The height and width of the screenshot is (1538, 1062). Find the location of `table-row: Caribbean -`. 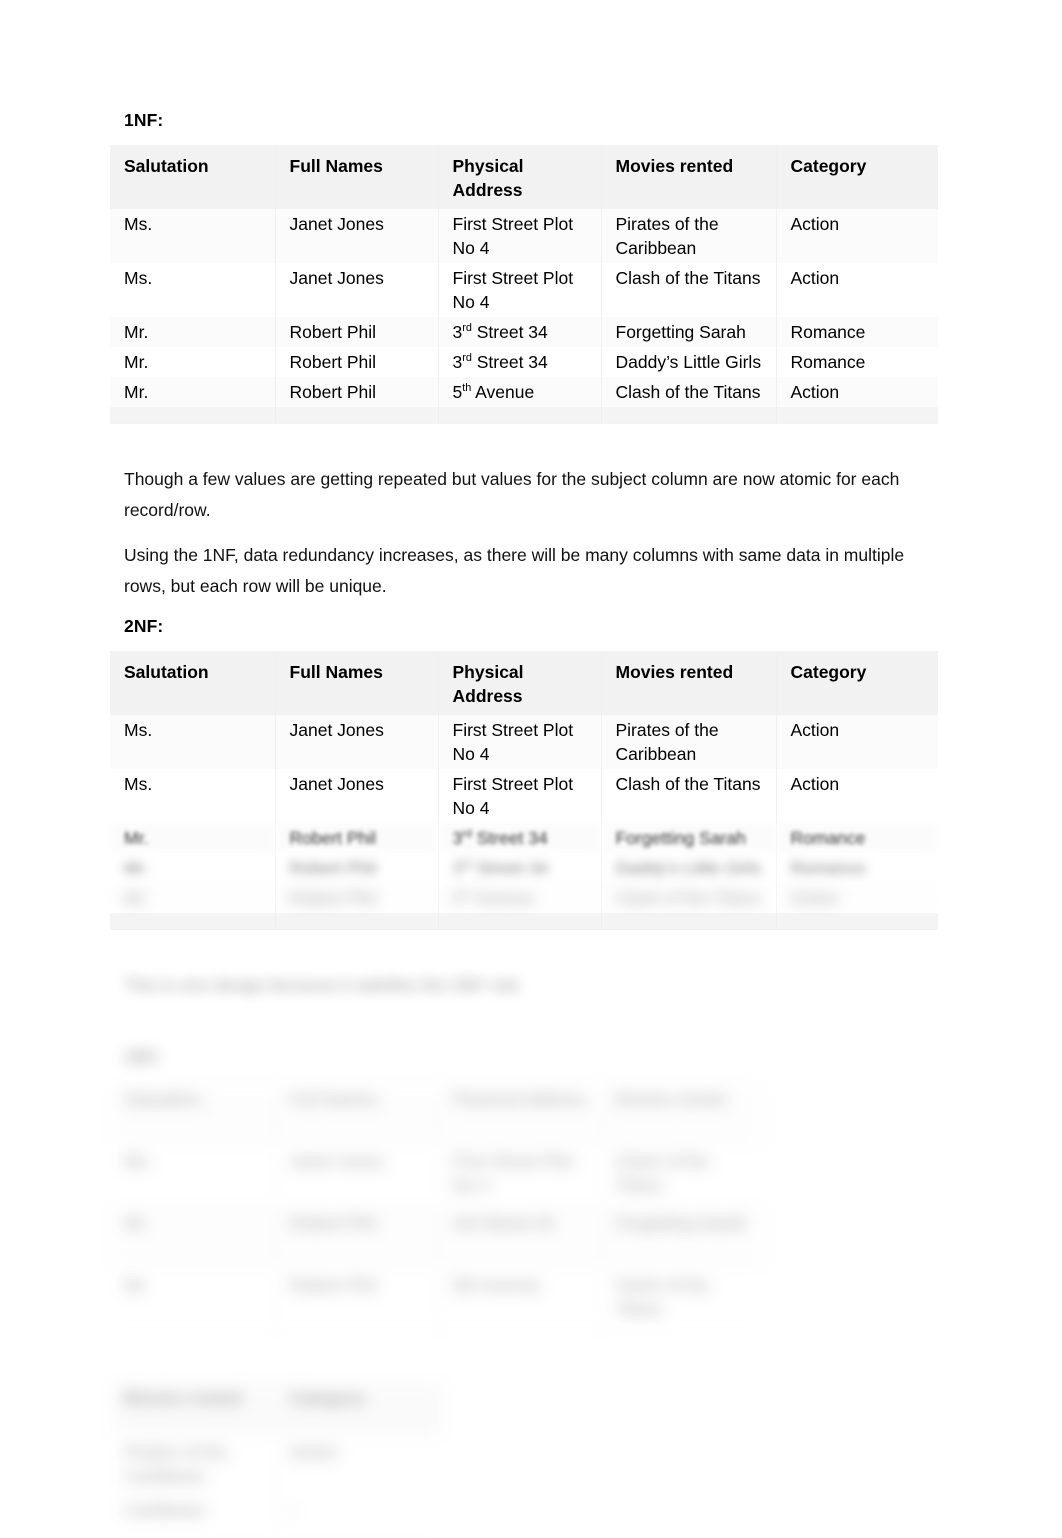

table-row: Caribbean - is located at coordinates (277, 1515).